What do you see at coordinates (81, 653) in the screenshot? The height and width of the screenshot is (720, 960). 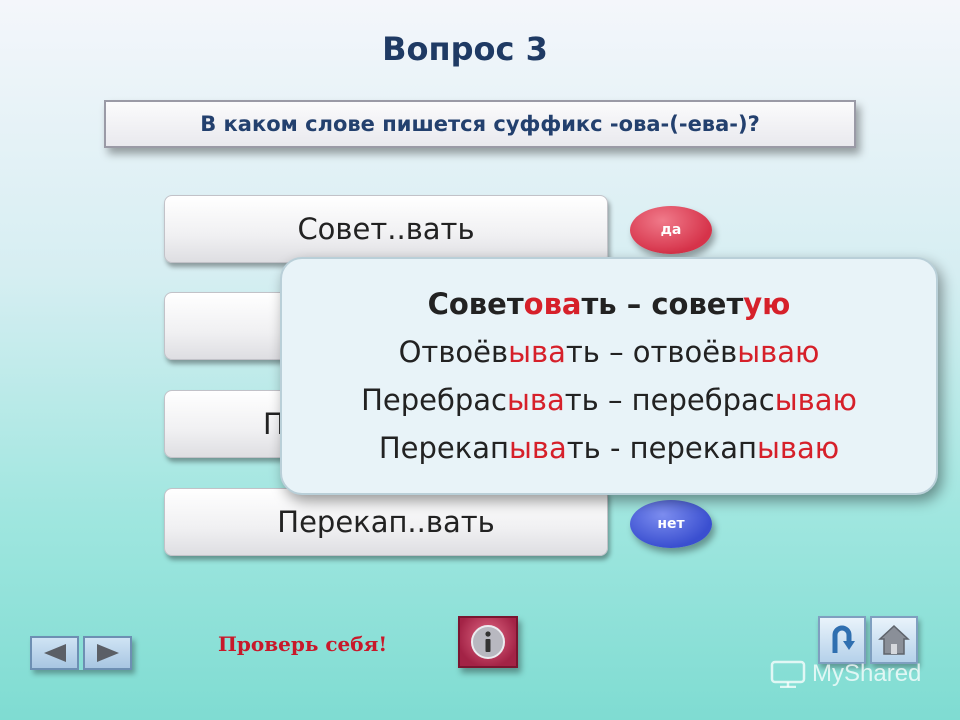 I see `slide-navigation` at bounding box center [81, 653].